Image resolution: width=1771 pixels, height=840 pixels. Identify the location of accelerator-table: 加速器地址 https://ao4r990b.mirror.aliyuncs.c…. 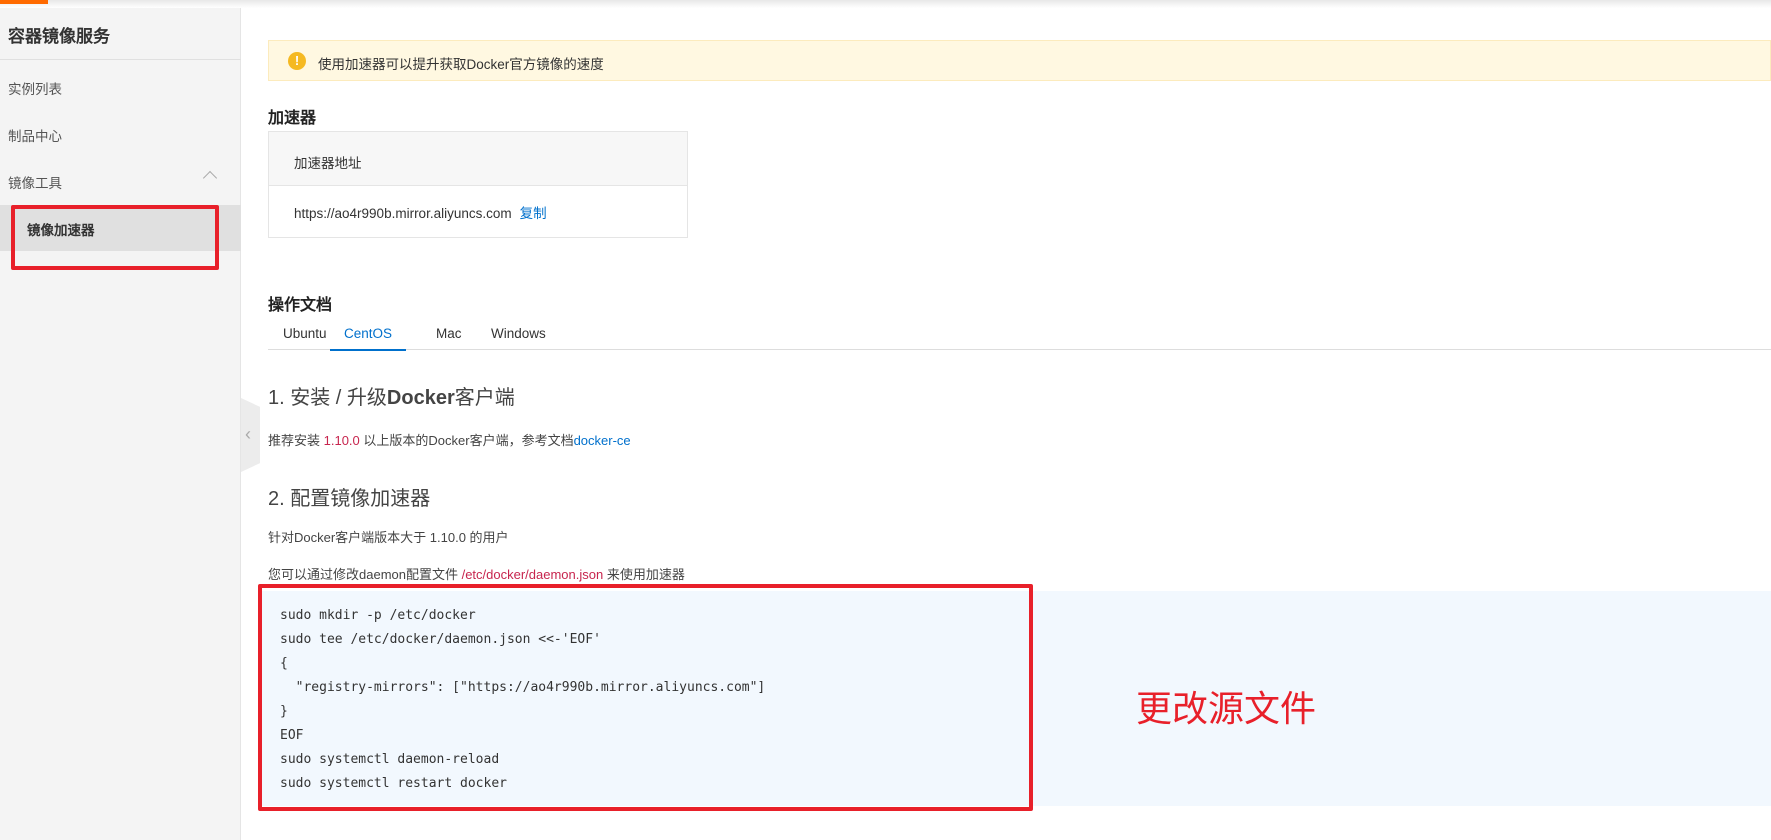
(478, 184).